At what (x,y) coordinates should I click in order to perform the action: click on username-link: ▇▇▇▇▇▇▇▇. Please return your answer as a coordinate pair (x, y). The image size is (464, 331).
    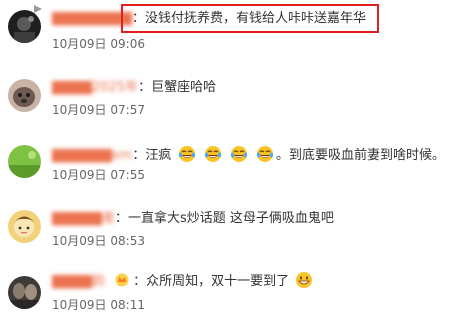
    Looking at the image, I should click on (92, 19).